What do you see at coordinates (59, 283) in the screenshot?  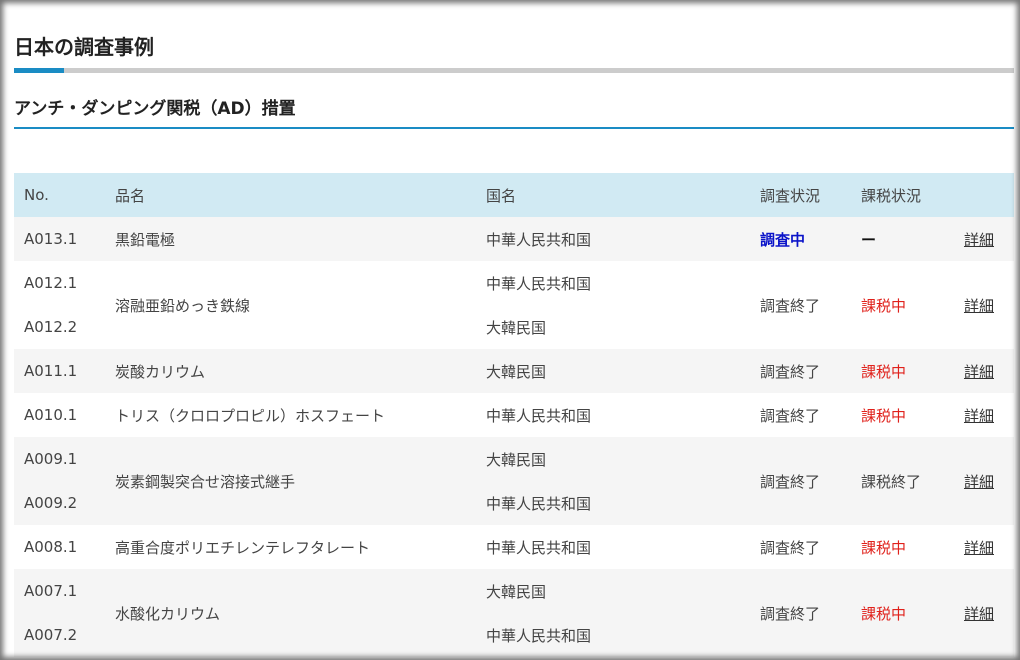 I see `case-number: A012.1` at bounding box center [59, 283].